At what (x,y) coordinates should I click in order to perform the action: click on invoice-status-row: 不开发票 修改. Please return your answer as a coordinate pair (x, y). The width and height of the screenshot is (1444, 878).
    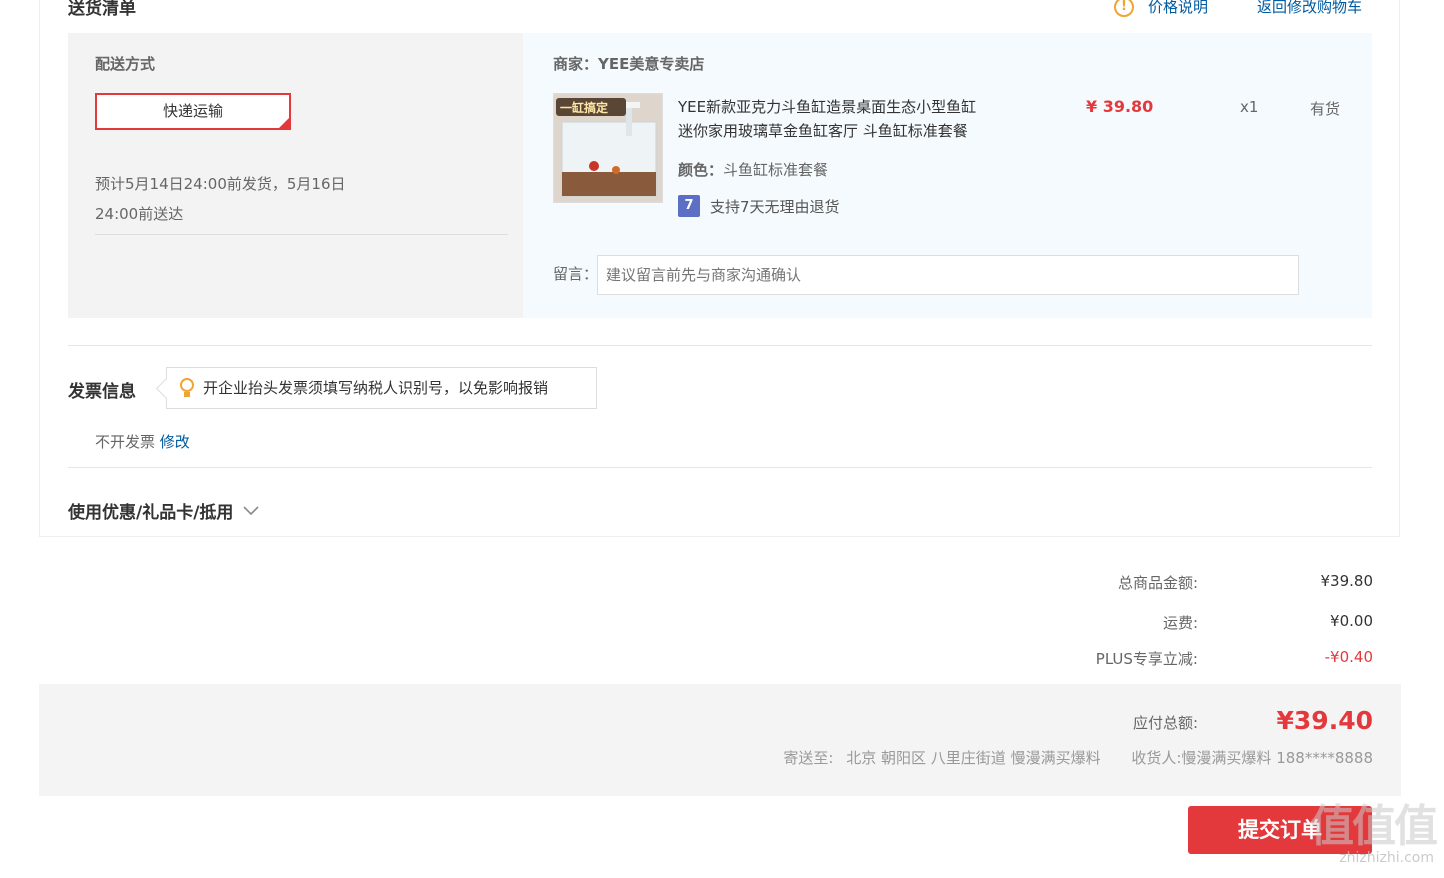
    Looking at the image, I should click on (142, 441).